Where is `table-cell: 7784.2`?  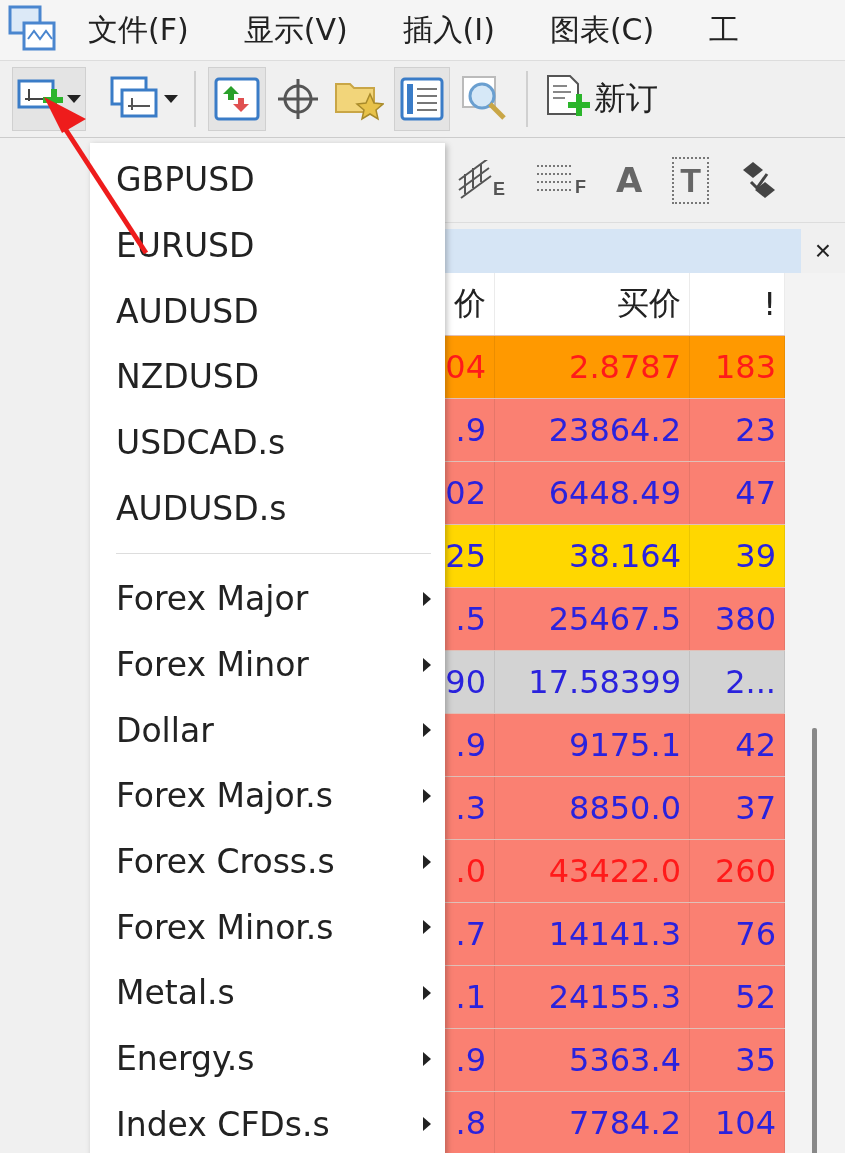
table-cell: 7784.2 is located at coordinates (592, 1122).